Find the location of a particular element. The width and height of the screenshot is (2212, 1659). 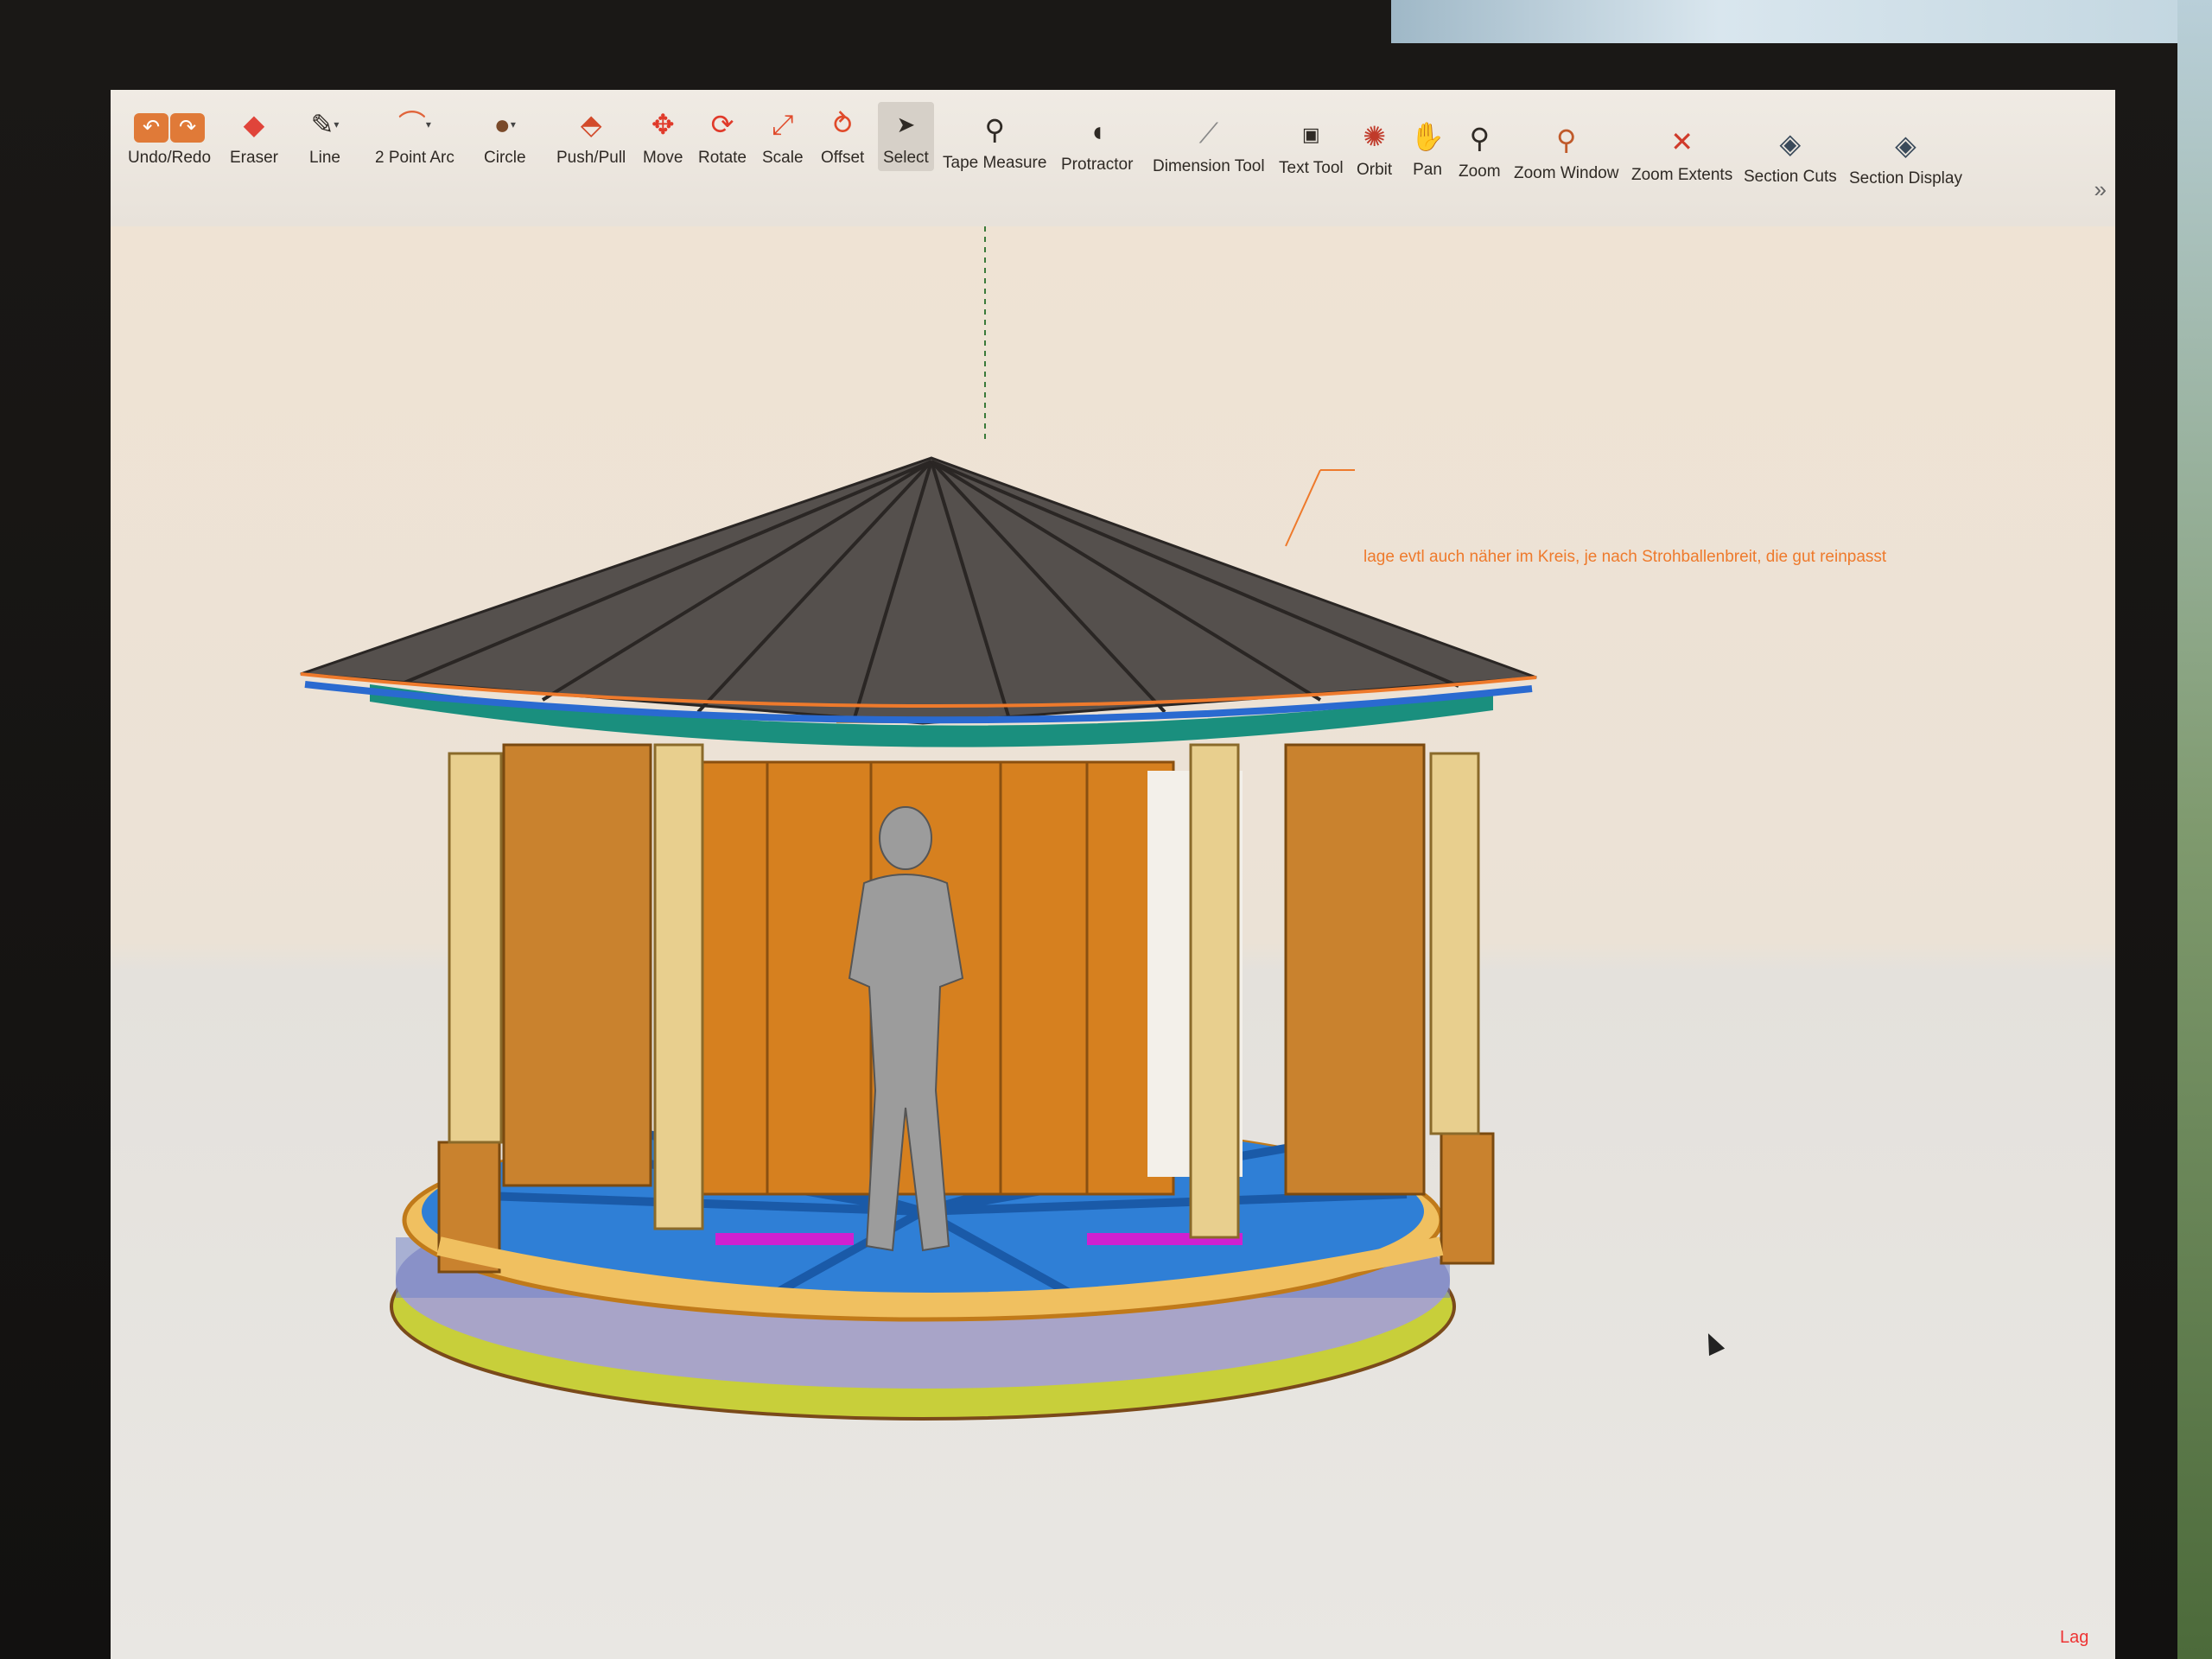

dimension-button: ⟋ Dimension Tool is located at coordinates (1209, 146).